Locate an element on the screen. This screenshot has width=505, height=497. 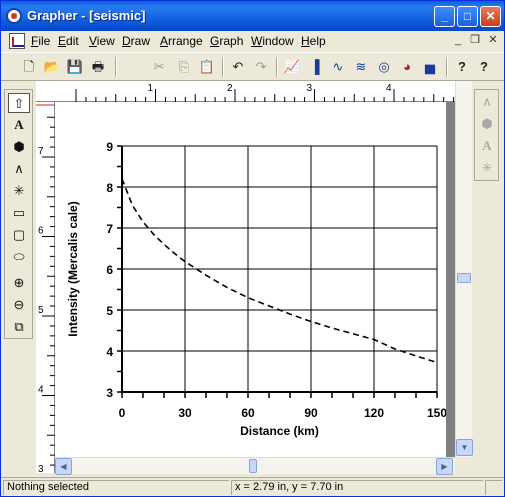
standard-toolbar: 🗋 📂 💾 🖶 ✂ ⎘ 📋 ↶ ↷ 📈 ▐ ∿ ≋ ◎ ◕ ▅ ? ? is located at coordinates (252, 66).